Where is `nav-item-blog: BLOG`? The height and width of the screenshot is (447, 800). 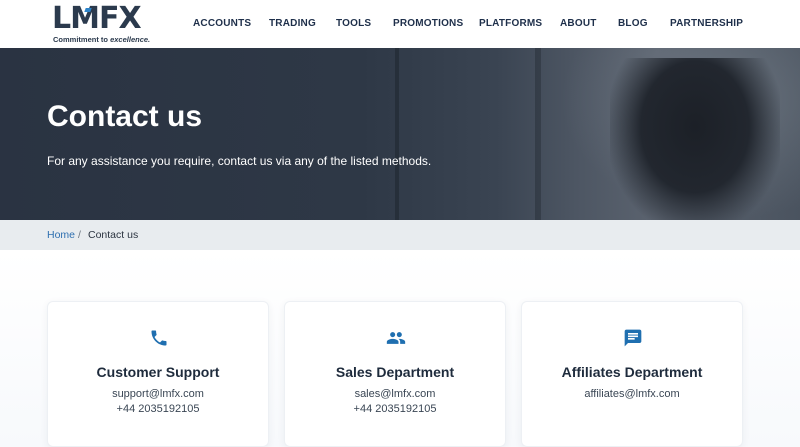
nav-item-blog: BLOG is located at coordinates (633, 23).